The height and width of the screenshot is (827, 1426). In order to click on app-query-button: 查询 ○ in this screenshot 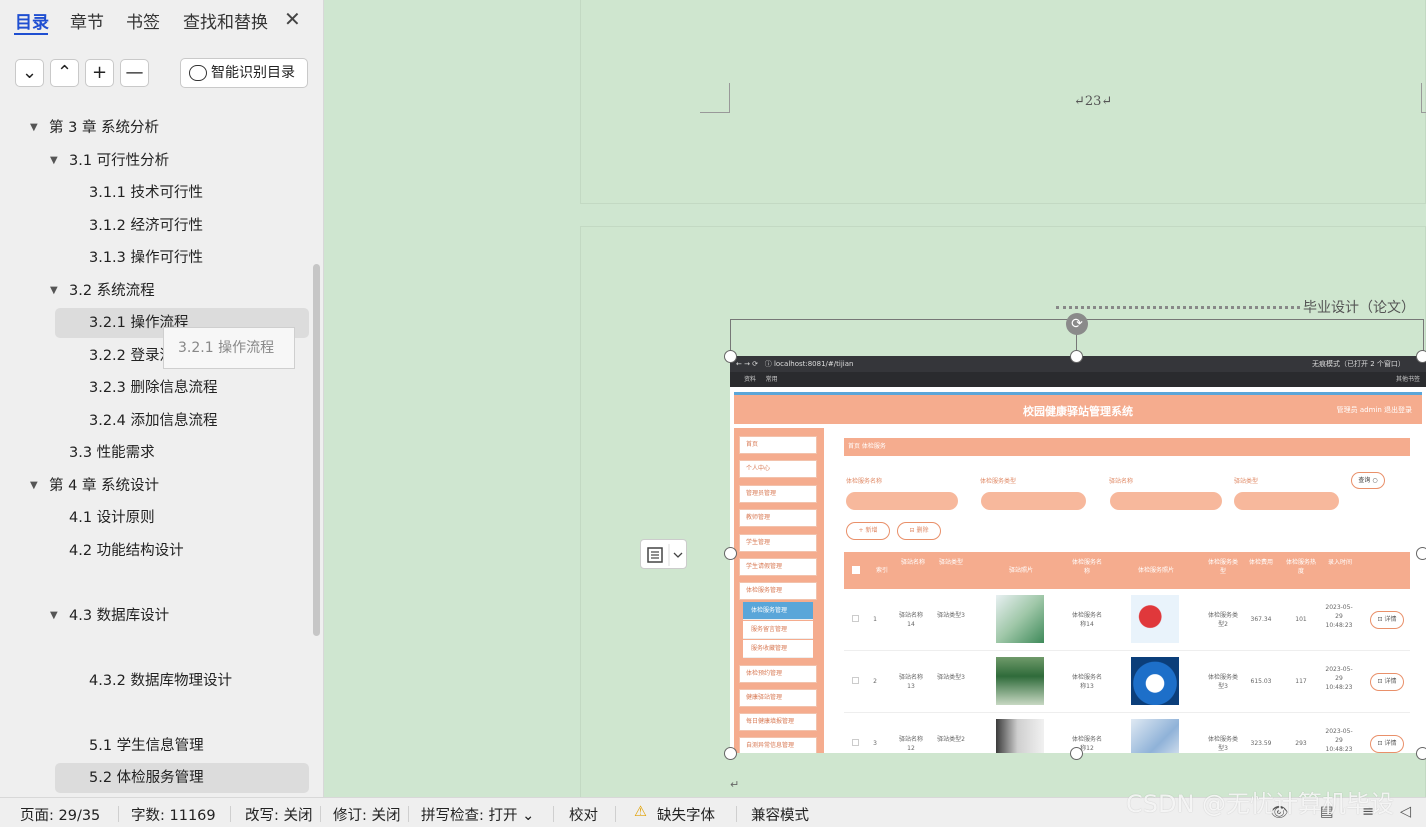, I will do `click(1368, 480)`.